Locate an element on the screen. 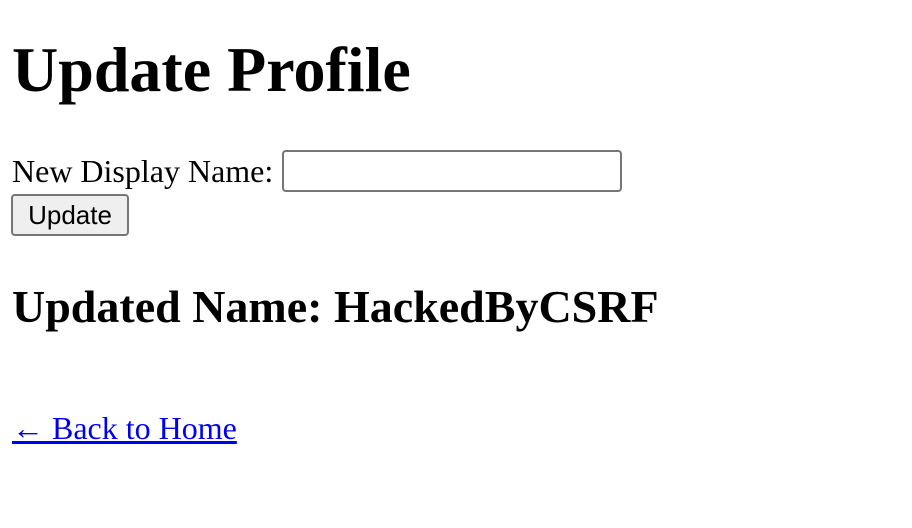 Image resolution: width=912 pixels, height=528 pixels. updated-name-heading: Updated Name: HackedByCSRF is located at coordinates (335, 306).